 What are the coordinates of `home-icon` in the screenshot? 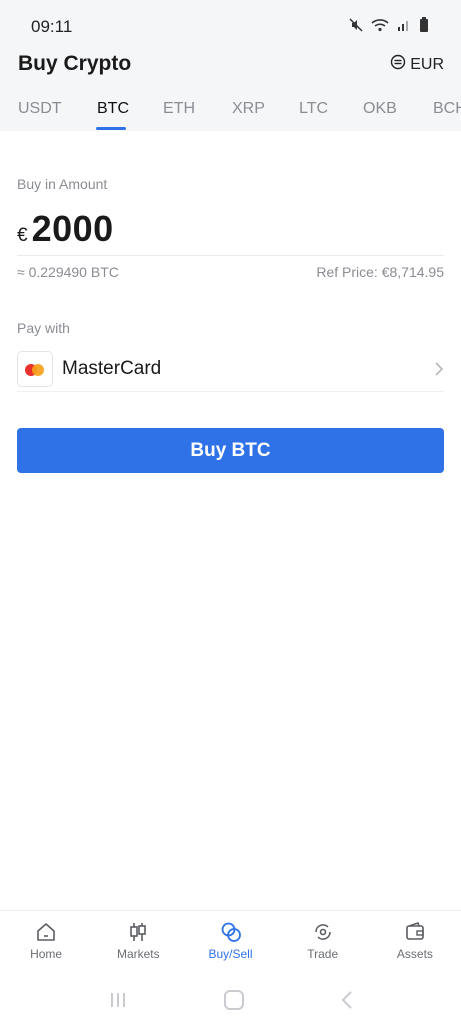 It's located at (46, 932).